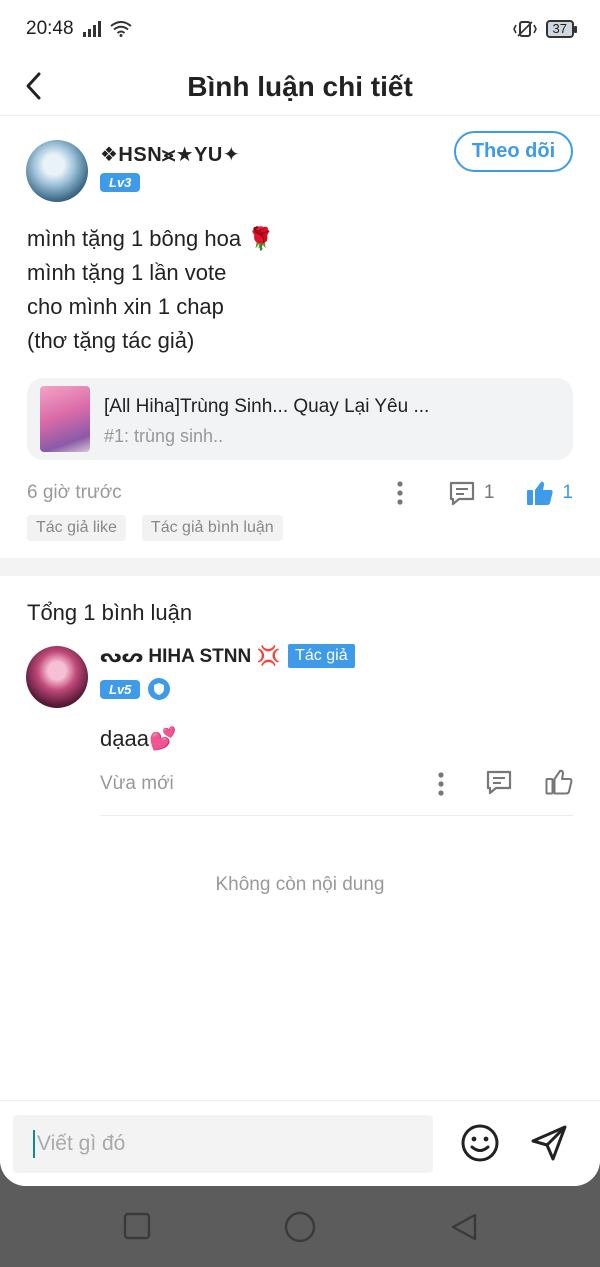  I want to click on top-bar: Bình luận chi tiết, so click(300, 87).